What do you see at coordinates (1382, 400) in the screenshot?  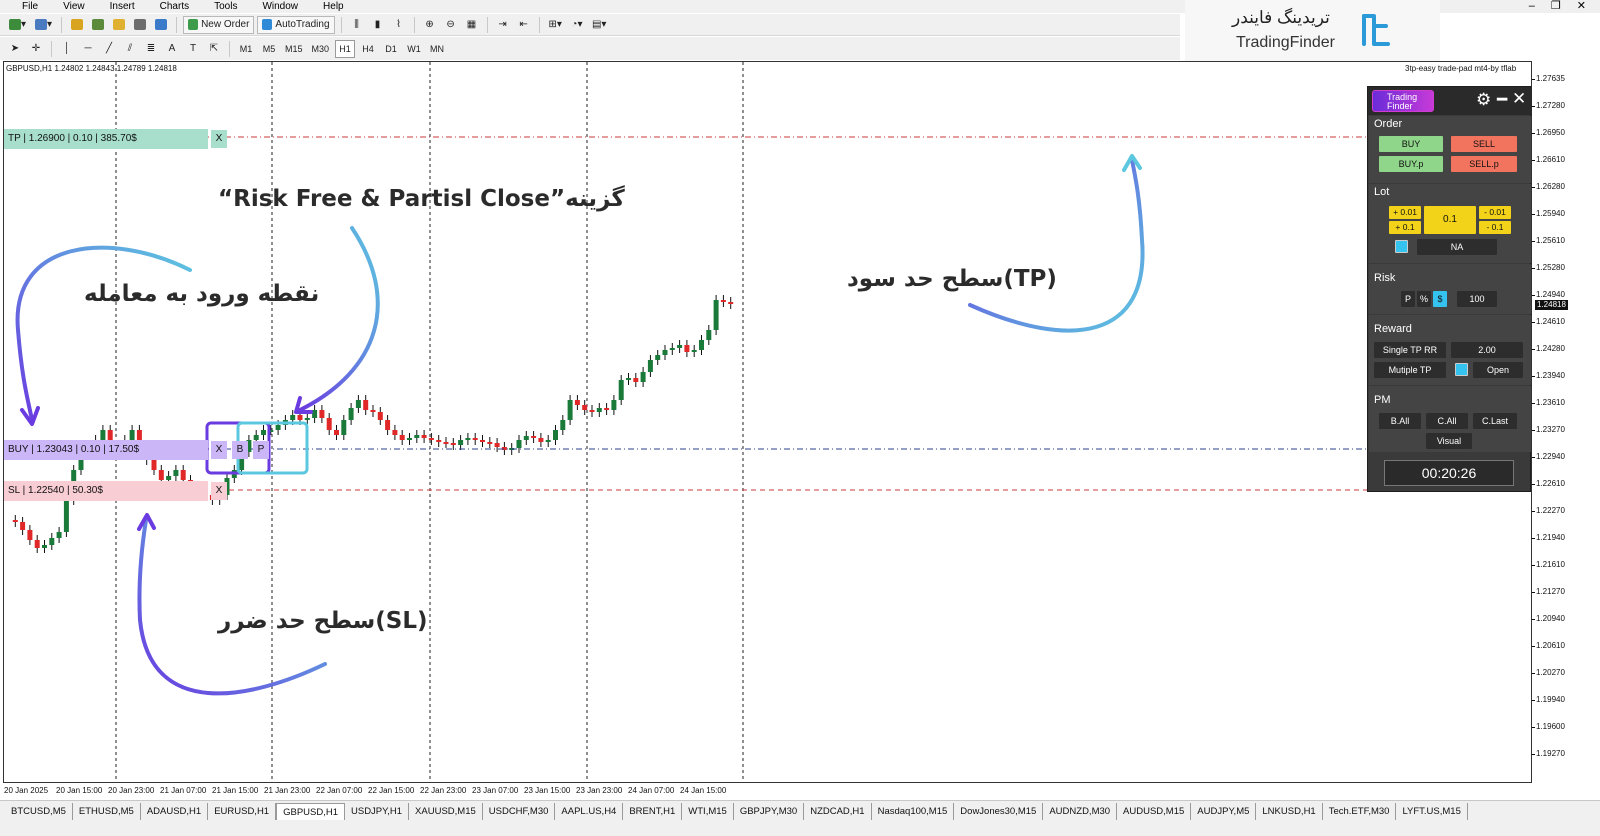 I see `pm-title: PM` at bounding box center [1382, 400].